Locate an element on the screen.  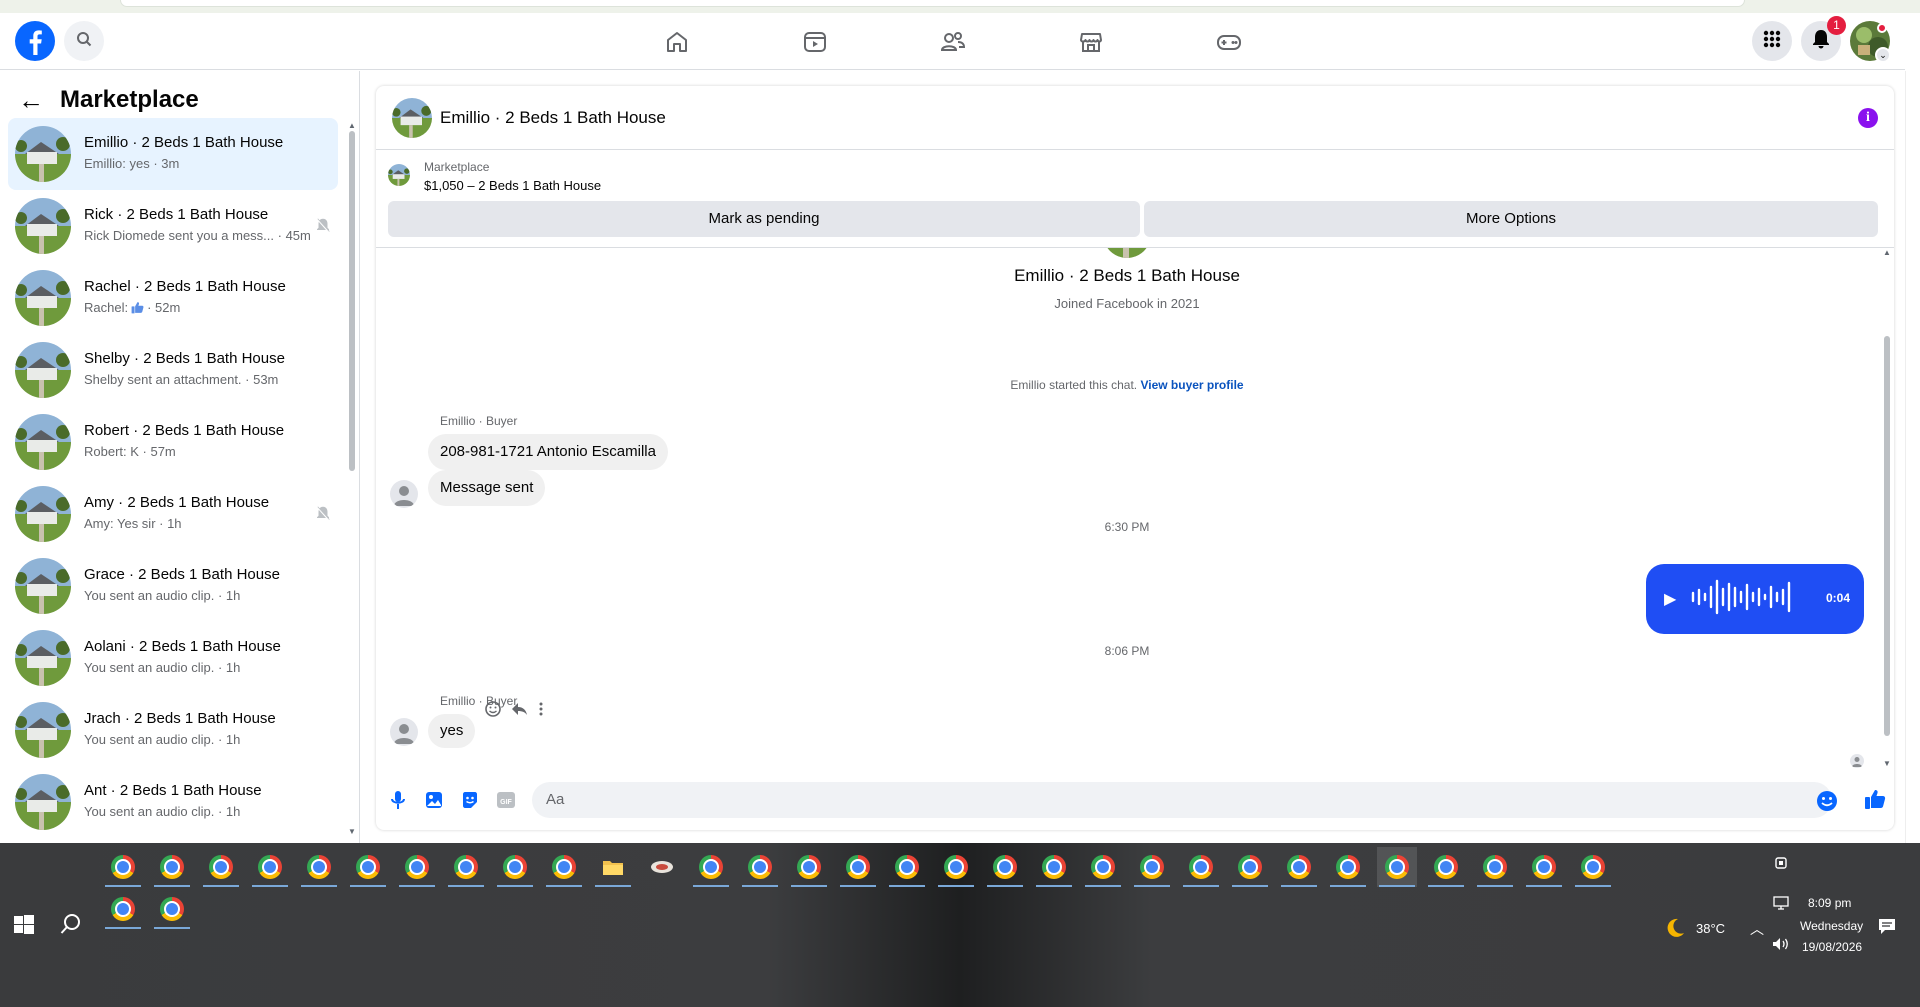
facebook-logo is located at coordinates (35, 41).